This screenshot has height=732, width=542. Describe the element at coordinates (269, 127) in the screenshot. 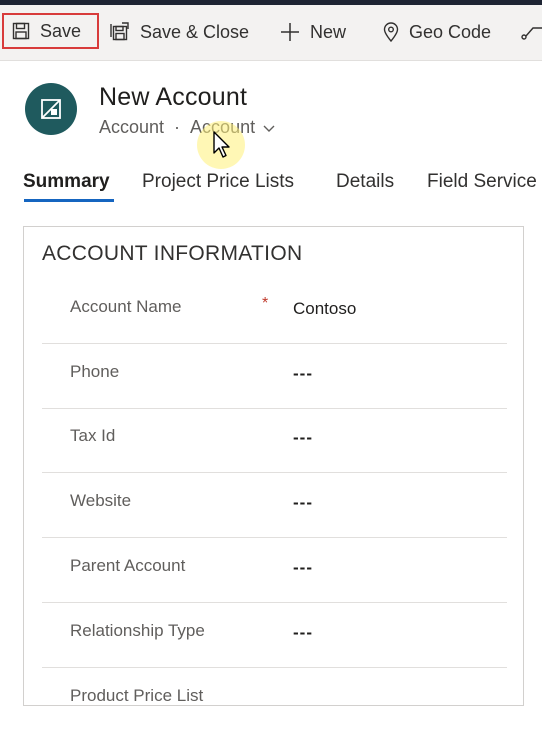

I see `chevron-down-icon` at that location.